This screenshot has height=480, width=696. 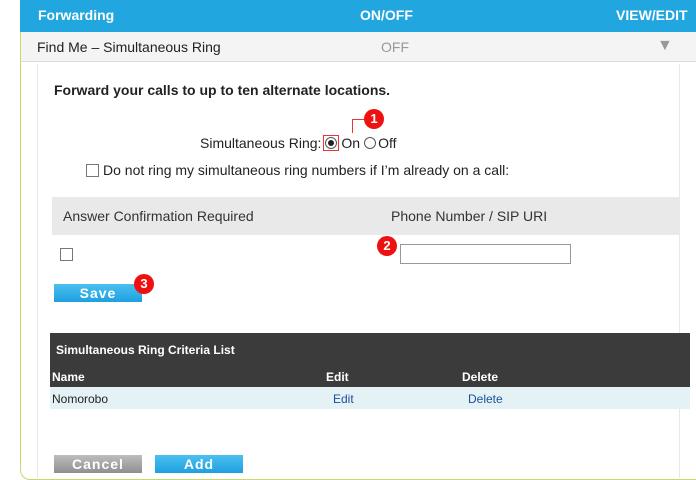 I want to click on service-status: OFF, so click(x=395, y=47).